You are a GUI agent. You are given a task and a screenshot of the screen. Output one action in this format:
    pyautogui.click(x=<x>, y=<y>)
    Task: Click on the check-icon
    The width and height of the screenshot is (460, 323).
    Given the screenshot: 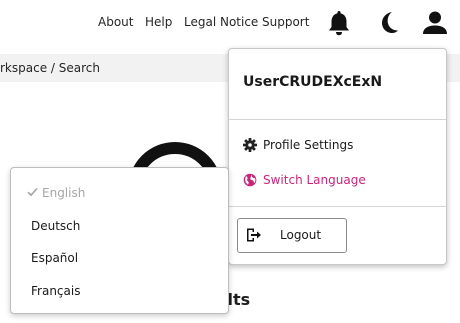 What is the action you would take?
    pyautogui.click(x=32, y=193)
    